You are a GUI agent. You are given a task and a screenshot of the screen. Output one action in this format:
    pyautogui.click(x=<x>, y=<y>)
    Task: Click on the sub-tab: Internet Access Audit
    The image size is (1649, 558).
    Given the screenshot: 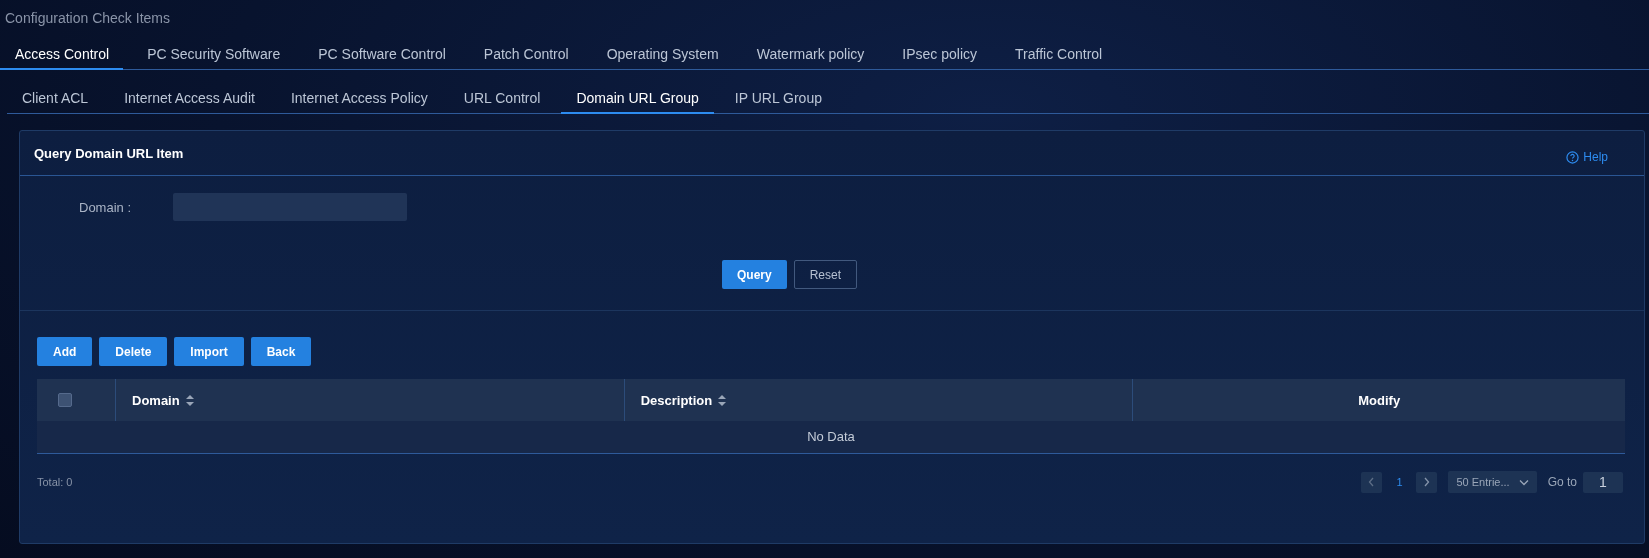 What is the action you would take?
    pyautogui.click(x=189, y=99)
    